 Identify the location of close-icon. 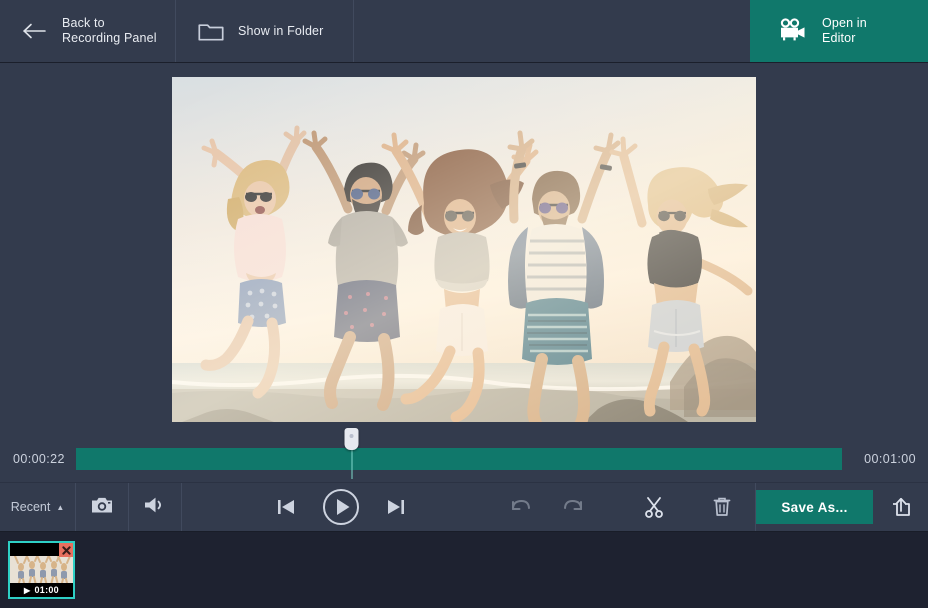
(66, 550).